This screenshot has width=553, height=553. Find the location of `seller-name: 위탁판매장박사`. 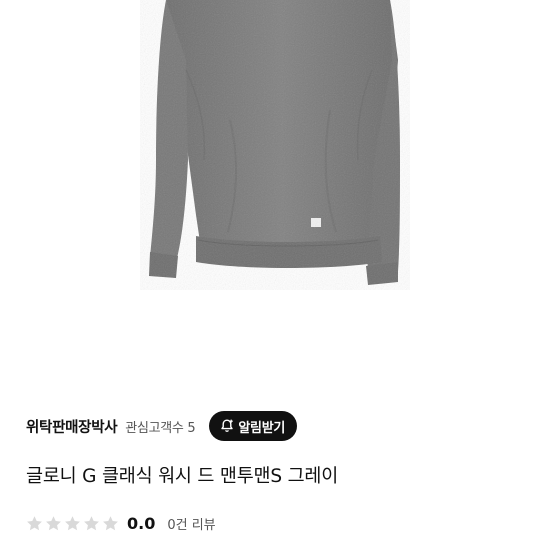

seller-name: 위탁판매장박사 is located at coordinates (72, 426).